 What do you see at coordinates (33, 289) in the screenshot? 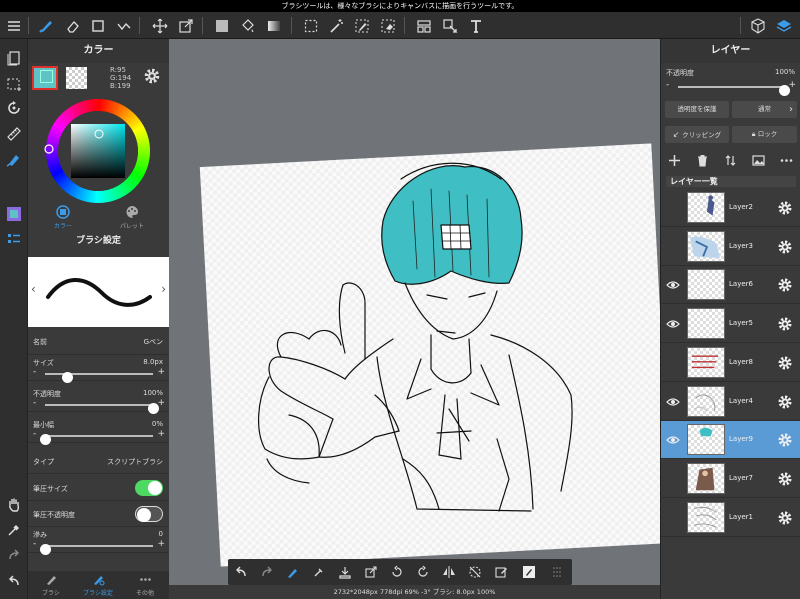
I see `prev-brush-chevron-icon: ‹` at bounding box center [33, 289].